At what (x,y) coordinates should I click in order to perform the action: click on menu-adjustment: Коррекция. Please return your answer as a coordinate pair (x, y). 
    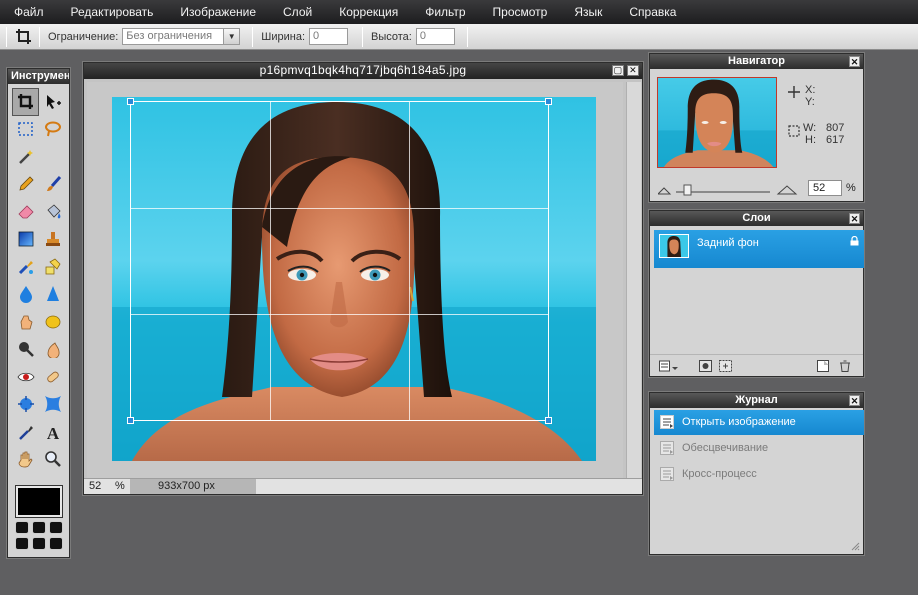
    Looking at the image, I should click on (368, 12).